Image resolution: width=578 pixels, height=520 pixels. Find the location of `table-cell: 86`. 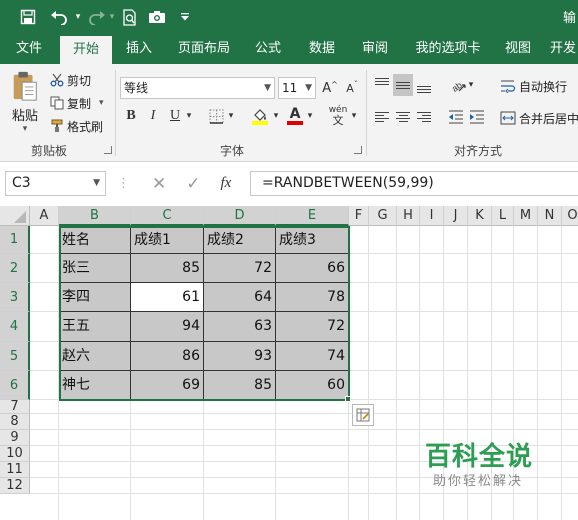

table-cell: 86 is located at coordinates (167, 356).